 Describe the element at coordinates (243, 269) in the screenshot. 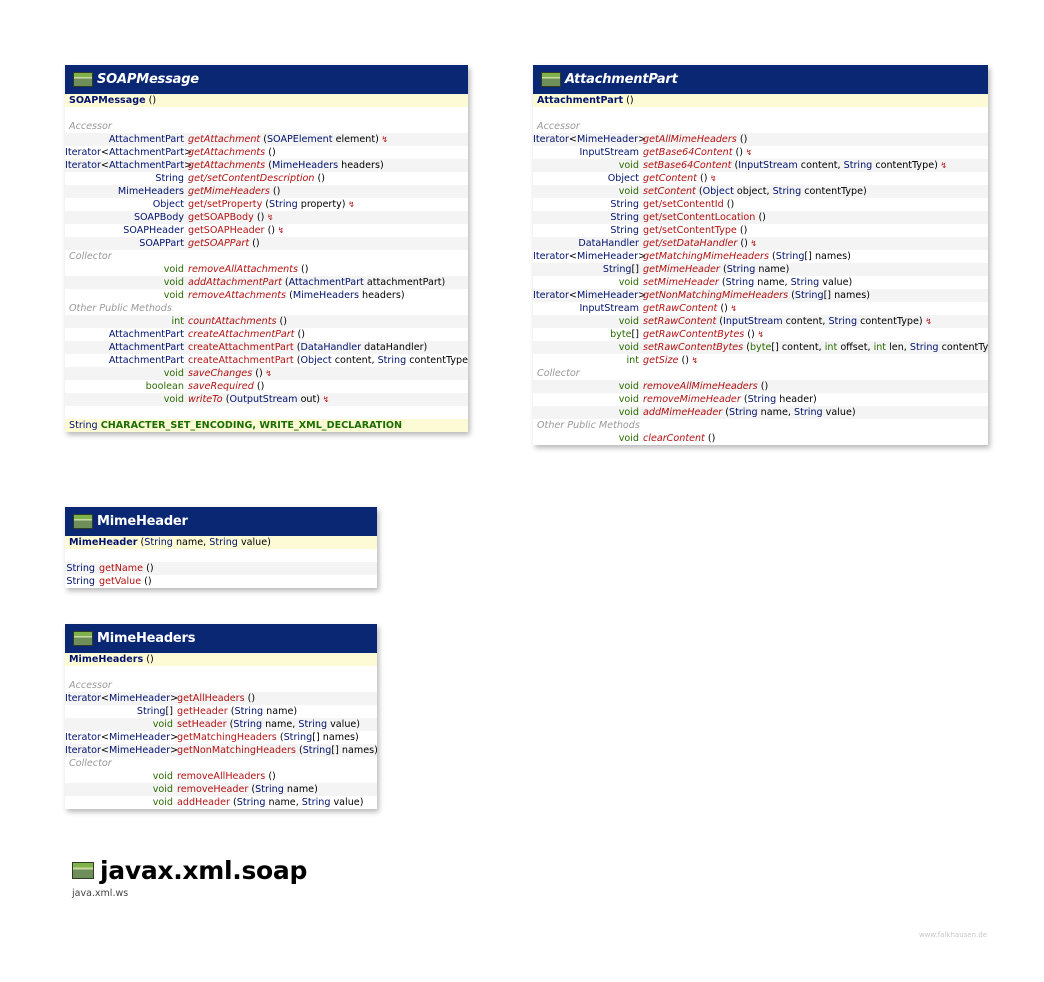

I see `method-name: removeAllAttachments` at that location.